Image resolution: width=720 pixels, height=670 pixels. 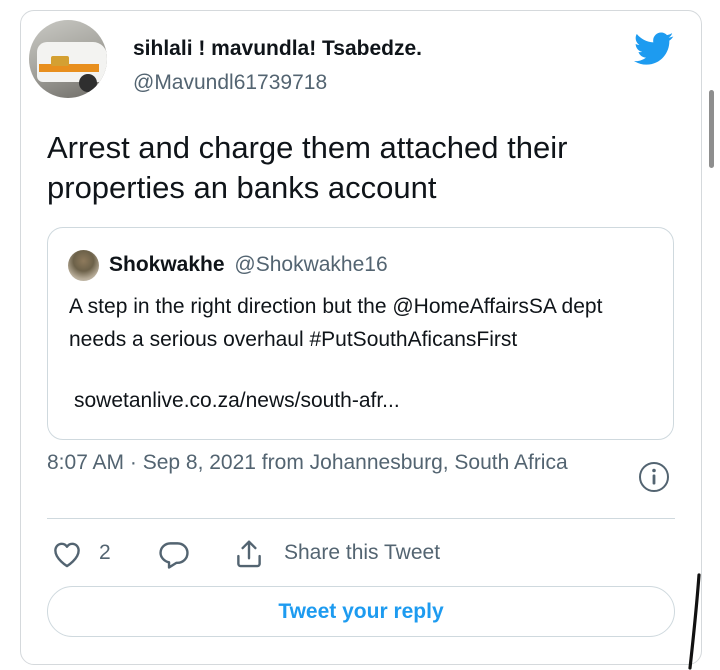 I want to click on tweet-reply-button: Tweet your reply, so click(x=361, y=611).